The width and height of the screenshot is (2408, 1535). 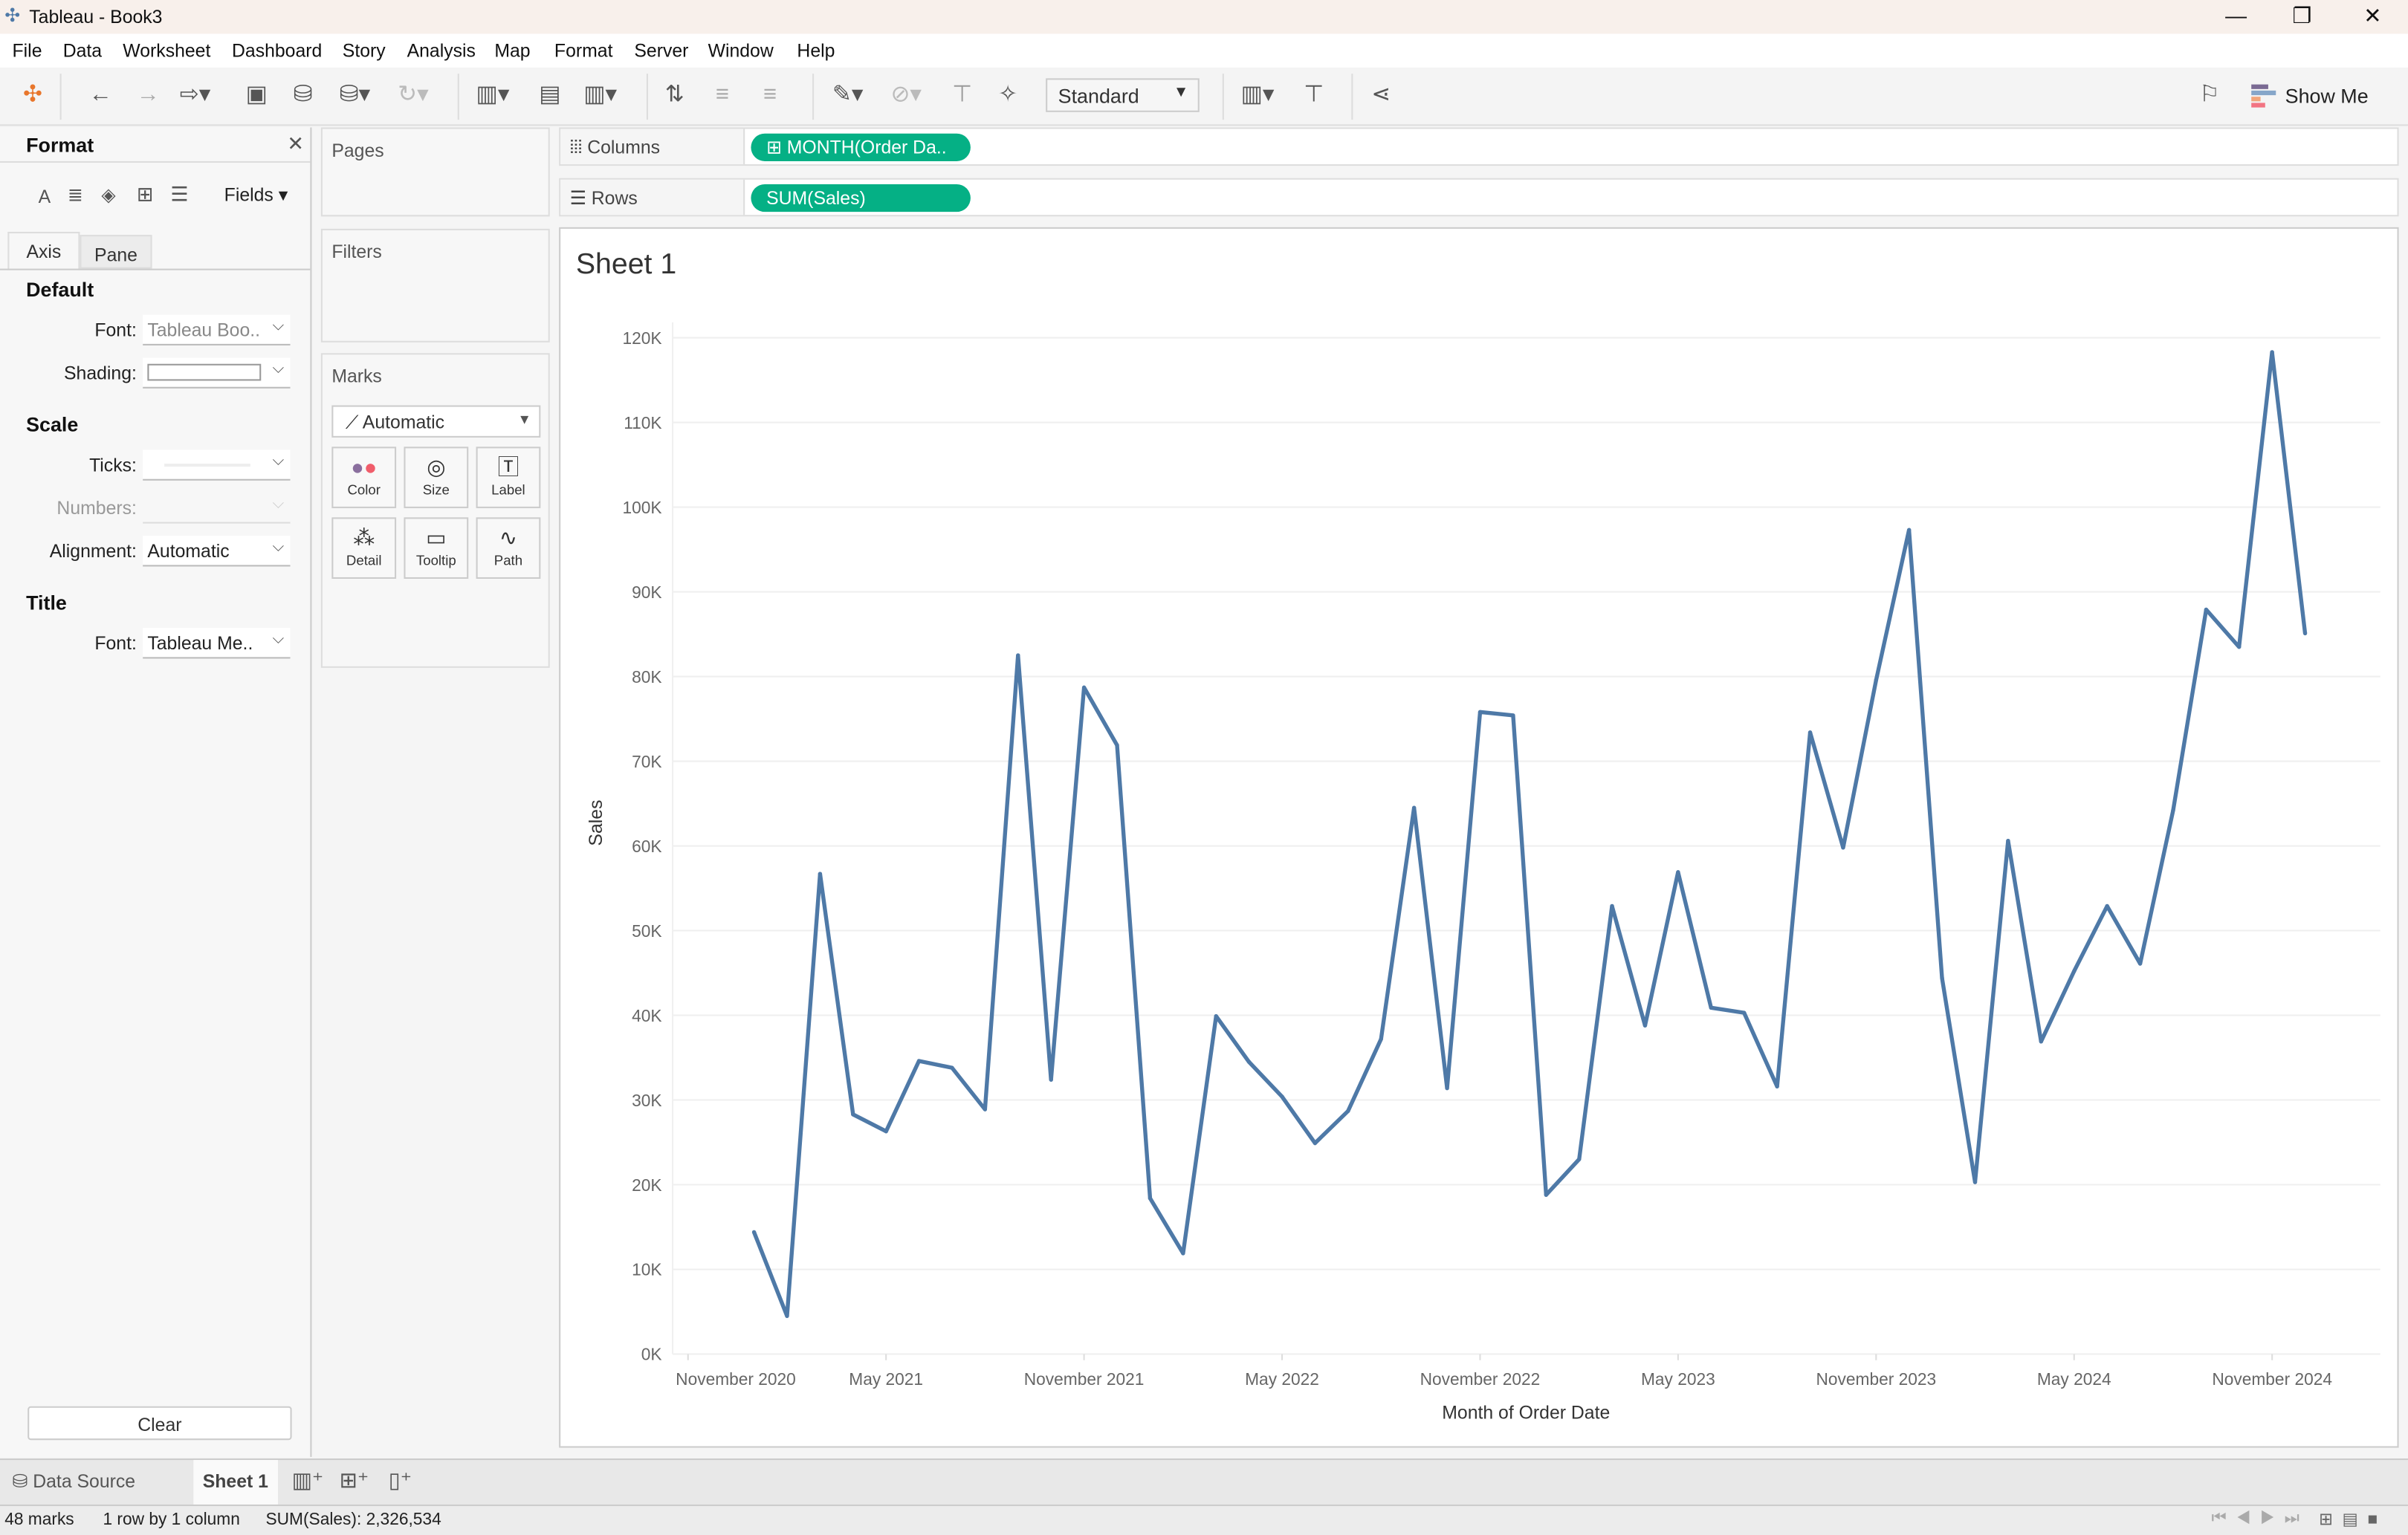 I want to click on menu-help: Help, so click(x=816, y=51).